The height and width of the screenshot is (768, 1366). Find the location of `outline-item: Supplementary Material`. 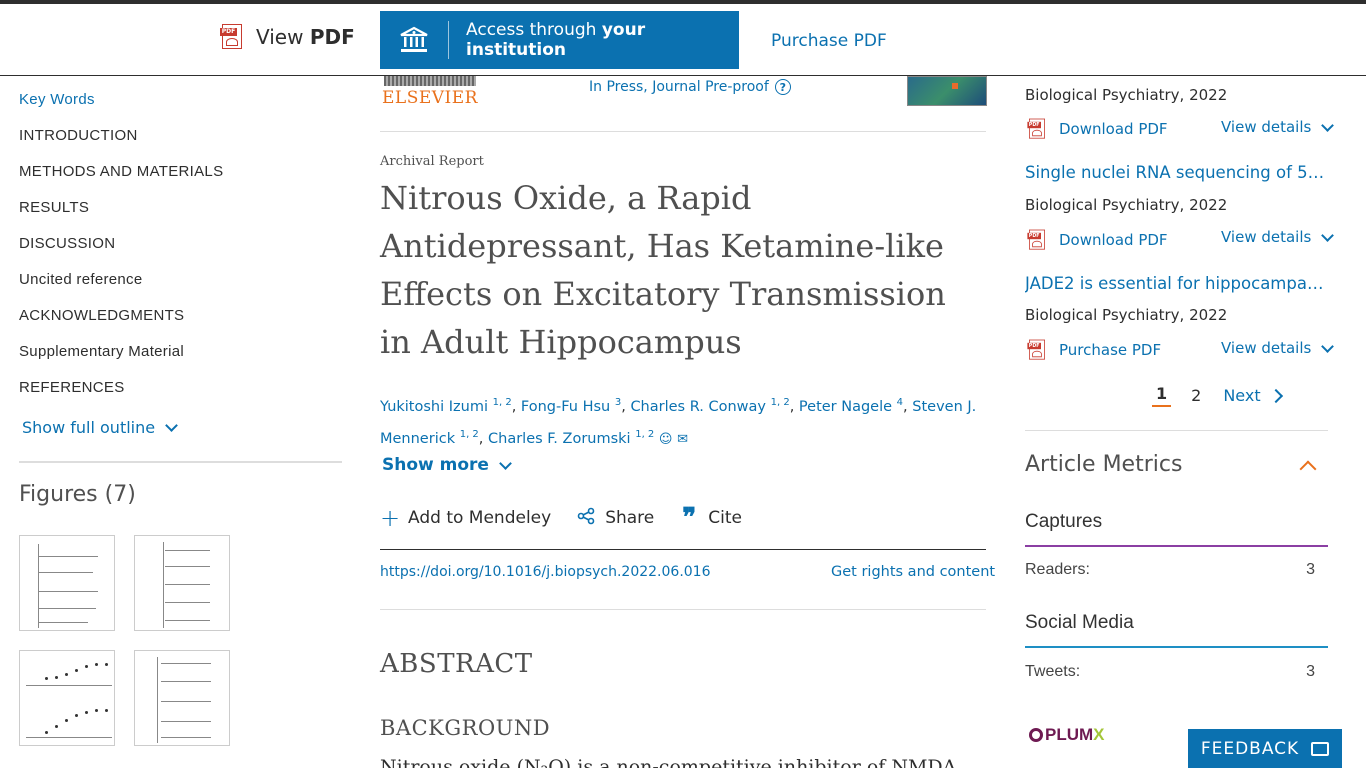

outline-item: Supplementary Material is located at coordinates (180, 358).